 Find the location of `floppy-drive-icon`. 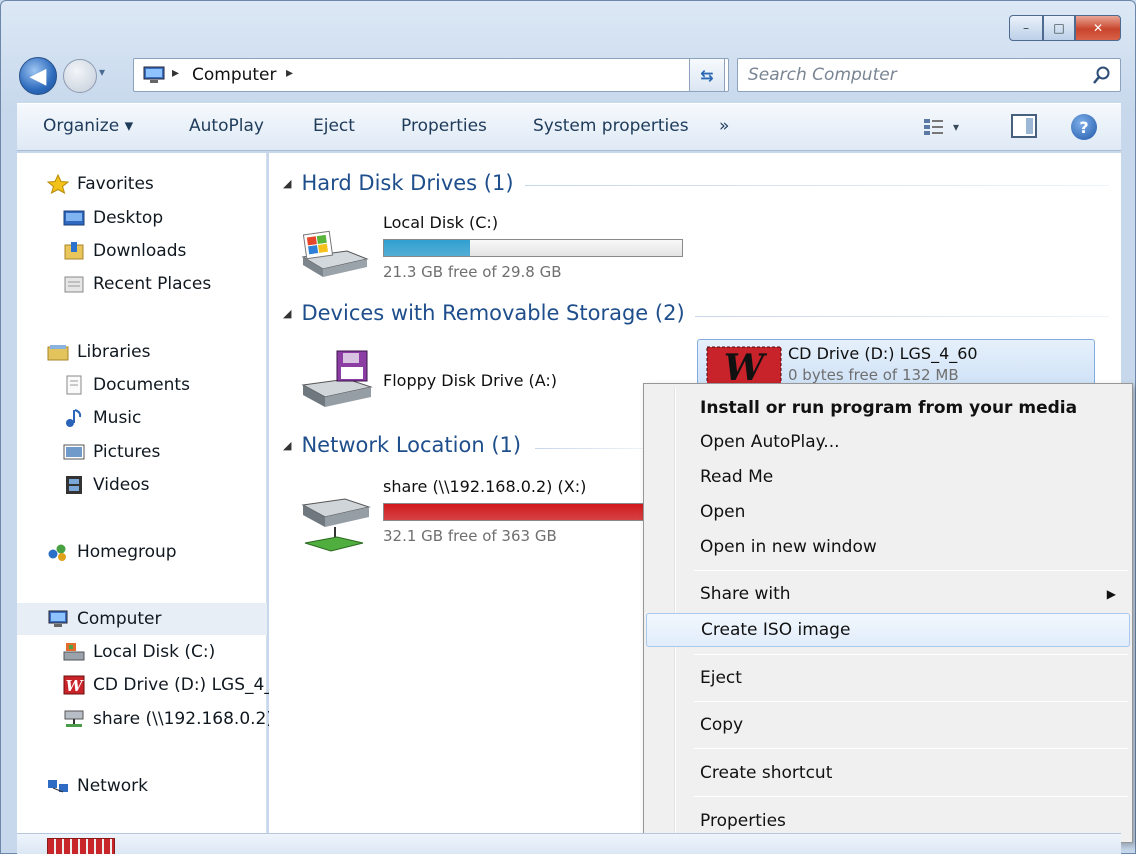

floppy-drive-icon is located at coordinates (337, 378).